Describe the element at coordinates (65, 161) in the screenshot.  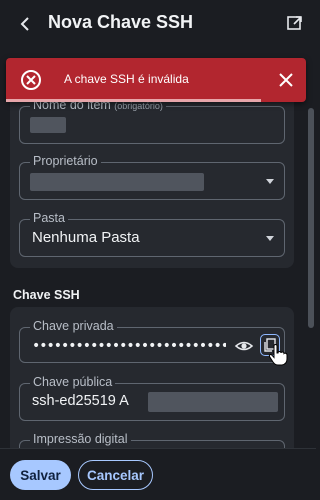
I see `owner-label: Proprietário` at that location.